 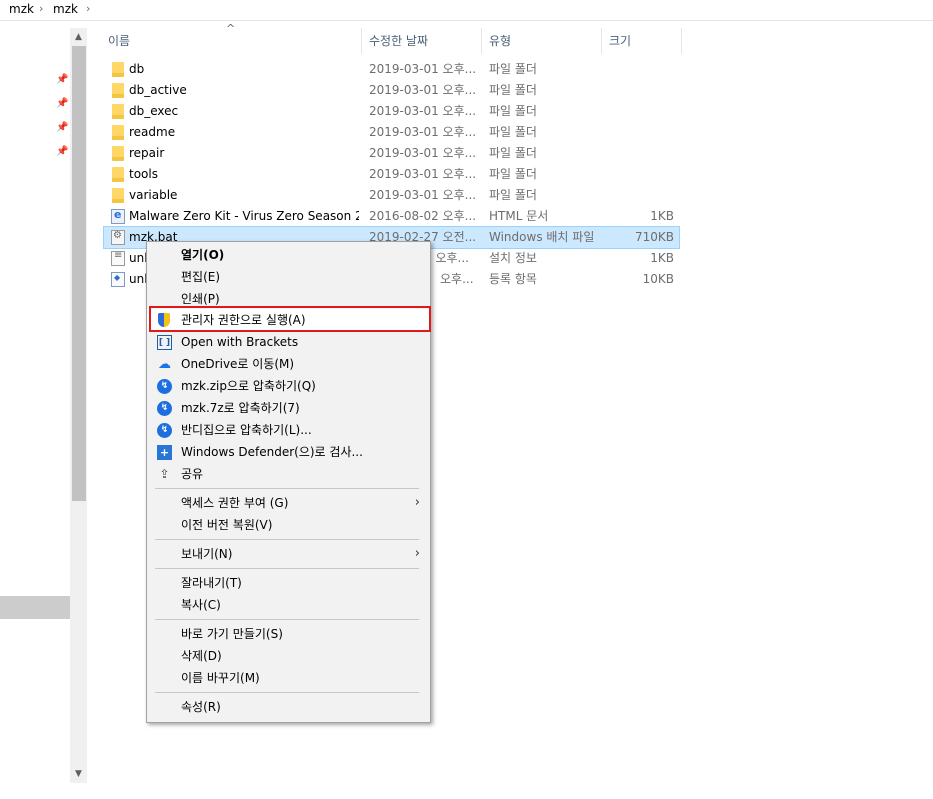 I want to click on file-name: readme, so click(x=152, y=132).